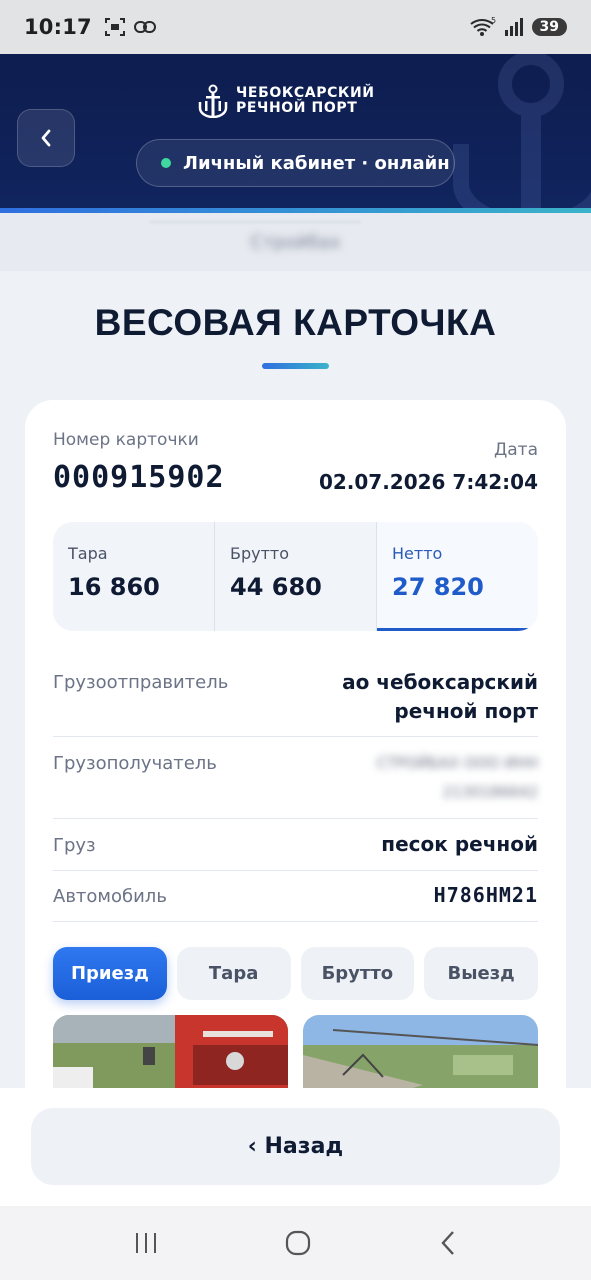 This screenshot has height=1280, width=591. What do you see at coordinates (522, 132) in the screenshot?
I see `anchor-watermark-icon` at bounding box center [522, 132].